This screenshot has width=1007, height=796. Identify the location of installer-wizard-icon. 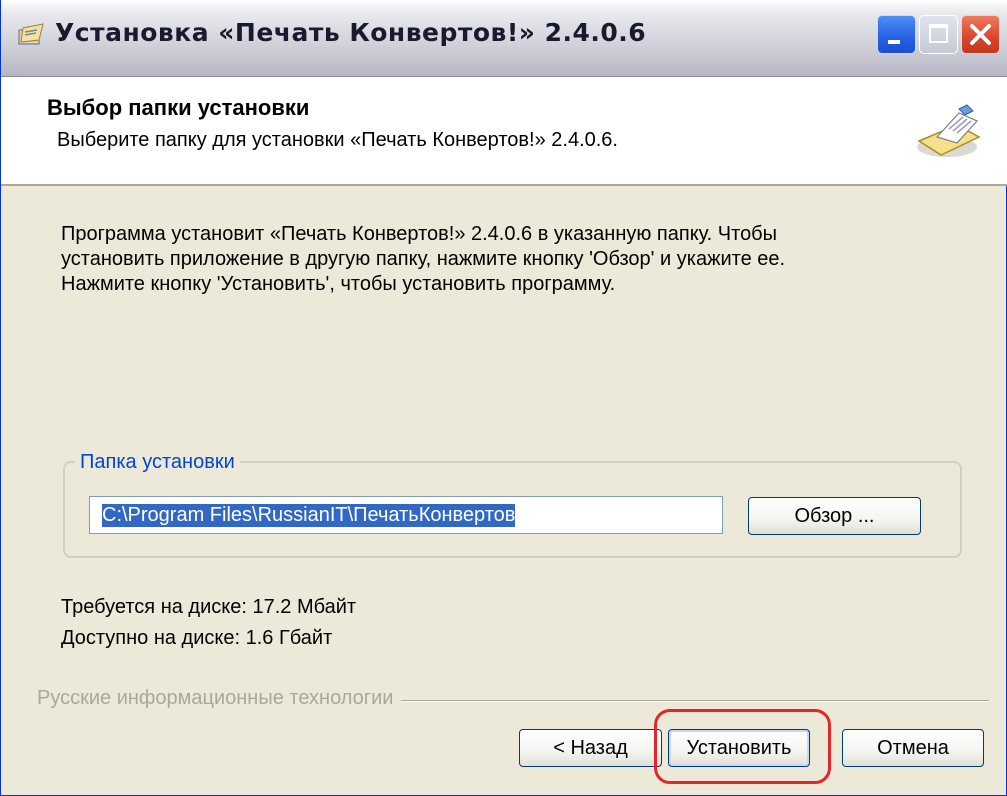
(949, 130).